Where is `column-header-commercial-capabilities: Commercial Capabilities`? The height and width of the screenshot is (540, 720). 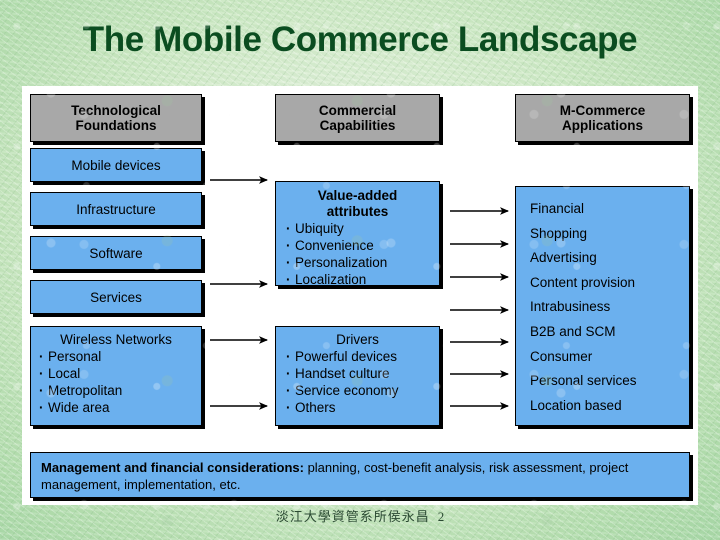
column-header-commercial-capabilities: Commercial Capabilities is located at coordinates (357, 118).